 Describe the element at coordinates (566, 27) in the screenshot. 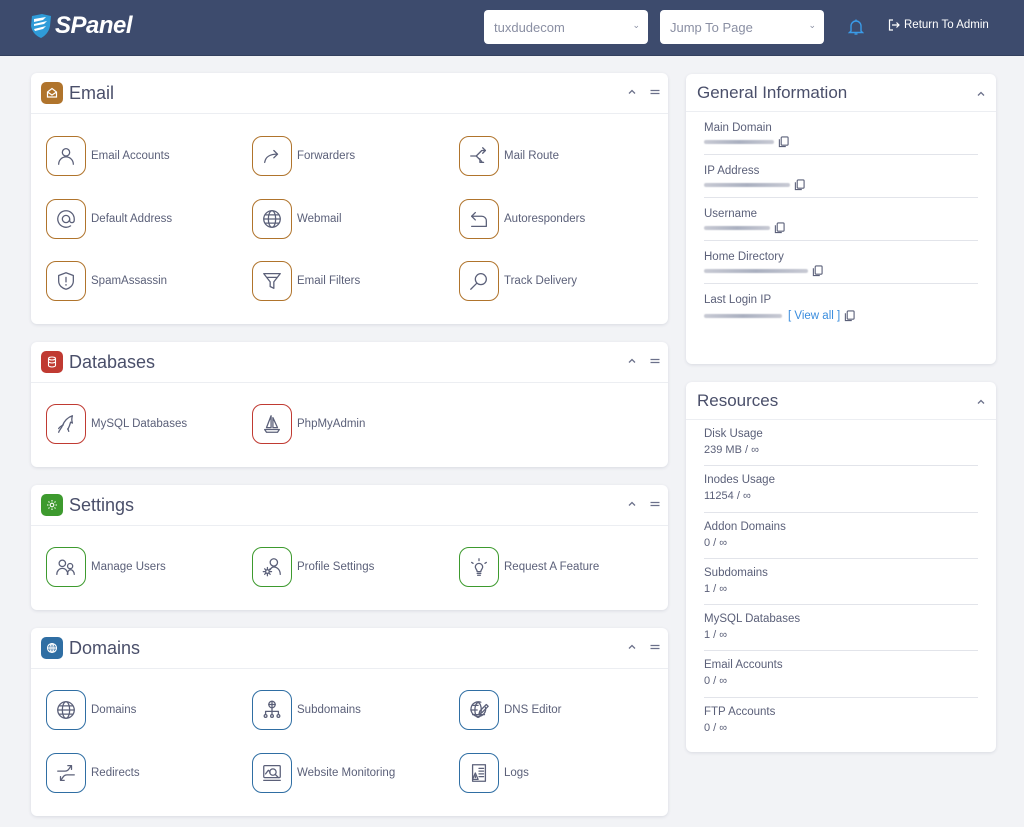

I see `domain-select: tuxdudecom ⌄` at that location.